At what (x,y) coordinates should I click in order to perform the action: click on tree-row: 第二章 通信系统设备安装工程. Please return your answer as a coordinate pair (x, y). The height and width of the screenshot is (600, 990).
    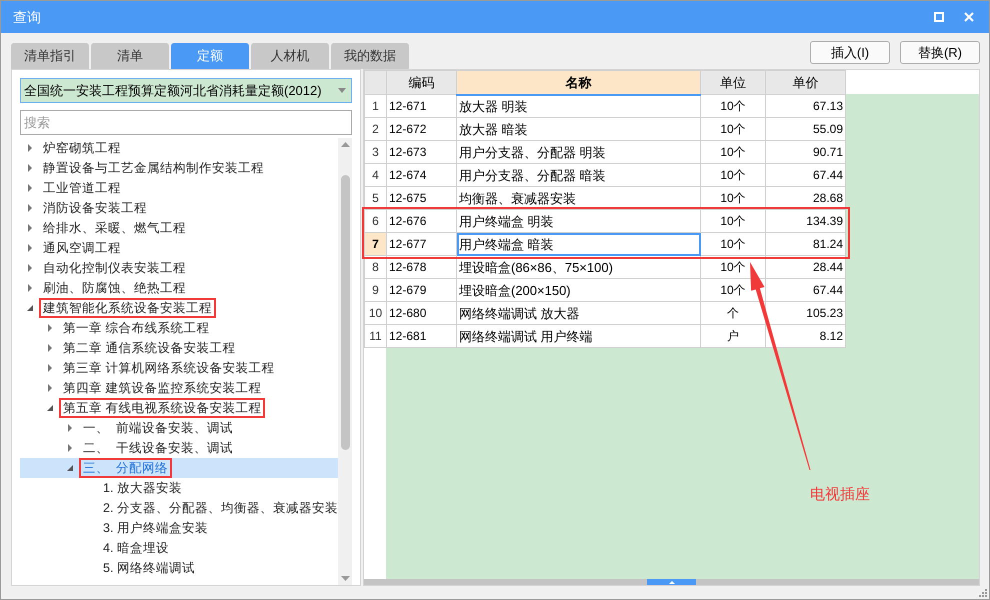
    Looking at the image, I should click on (179, 348).